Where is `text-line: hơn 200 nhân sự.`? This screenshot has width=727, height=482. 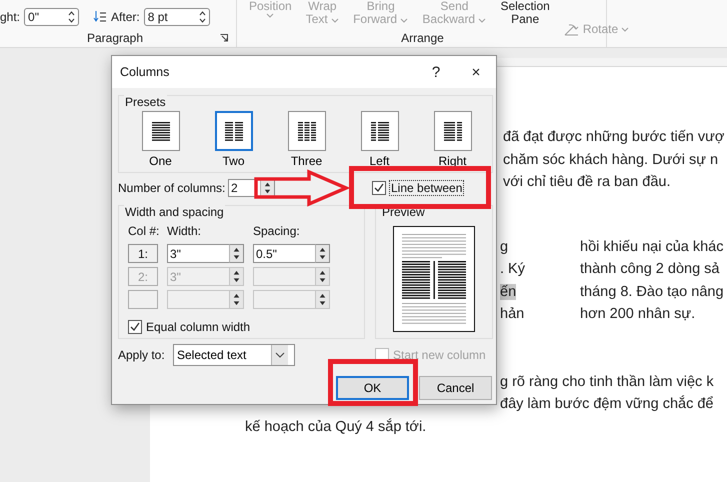
text-line: hơn 200 nhân sự. is located at coordinates (638, 314).